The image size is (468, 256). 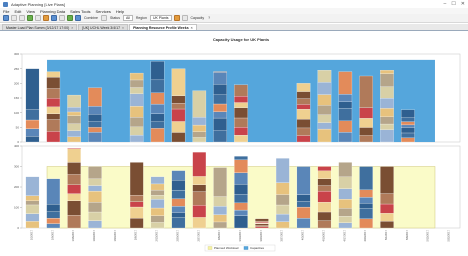 I want to click on region-select: UK Plants, so click(x=160, y=18).